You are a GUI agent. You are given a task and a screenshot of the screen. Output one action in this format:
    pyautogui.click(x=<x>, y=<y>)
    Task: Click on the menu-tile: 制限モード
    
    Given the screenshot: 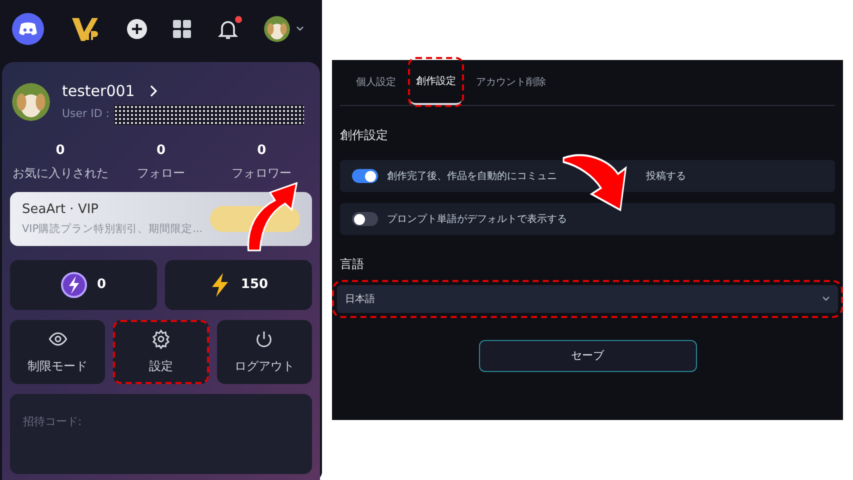 What is the action you would take?
    pyautogui.click(x=58, y=352)
    